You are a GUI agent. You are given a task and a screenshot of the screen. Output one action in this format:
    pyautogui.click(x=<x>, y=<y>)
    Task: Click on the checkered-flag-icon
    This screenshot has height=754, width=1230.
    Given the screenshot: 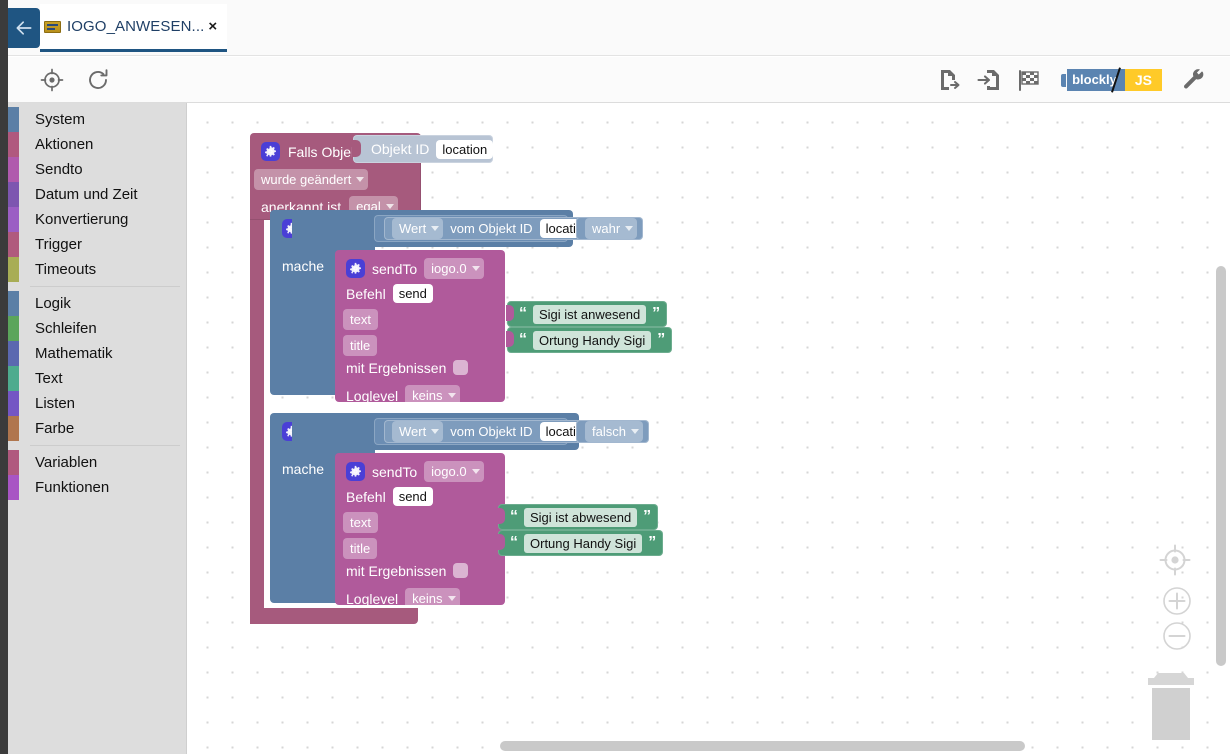 What is the action you would take?
    pyautogui.click(x=1029, y=80)
    